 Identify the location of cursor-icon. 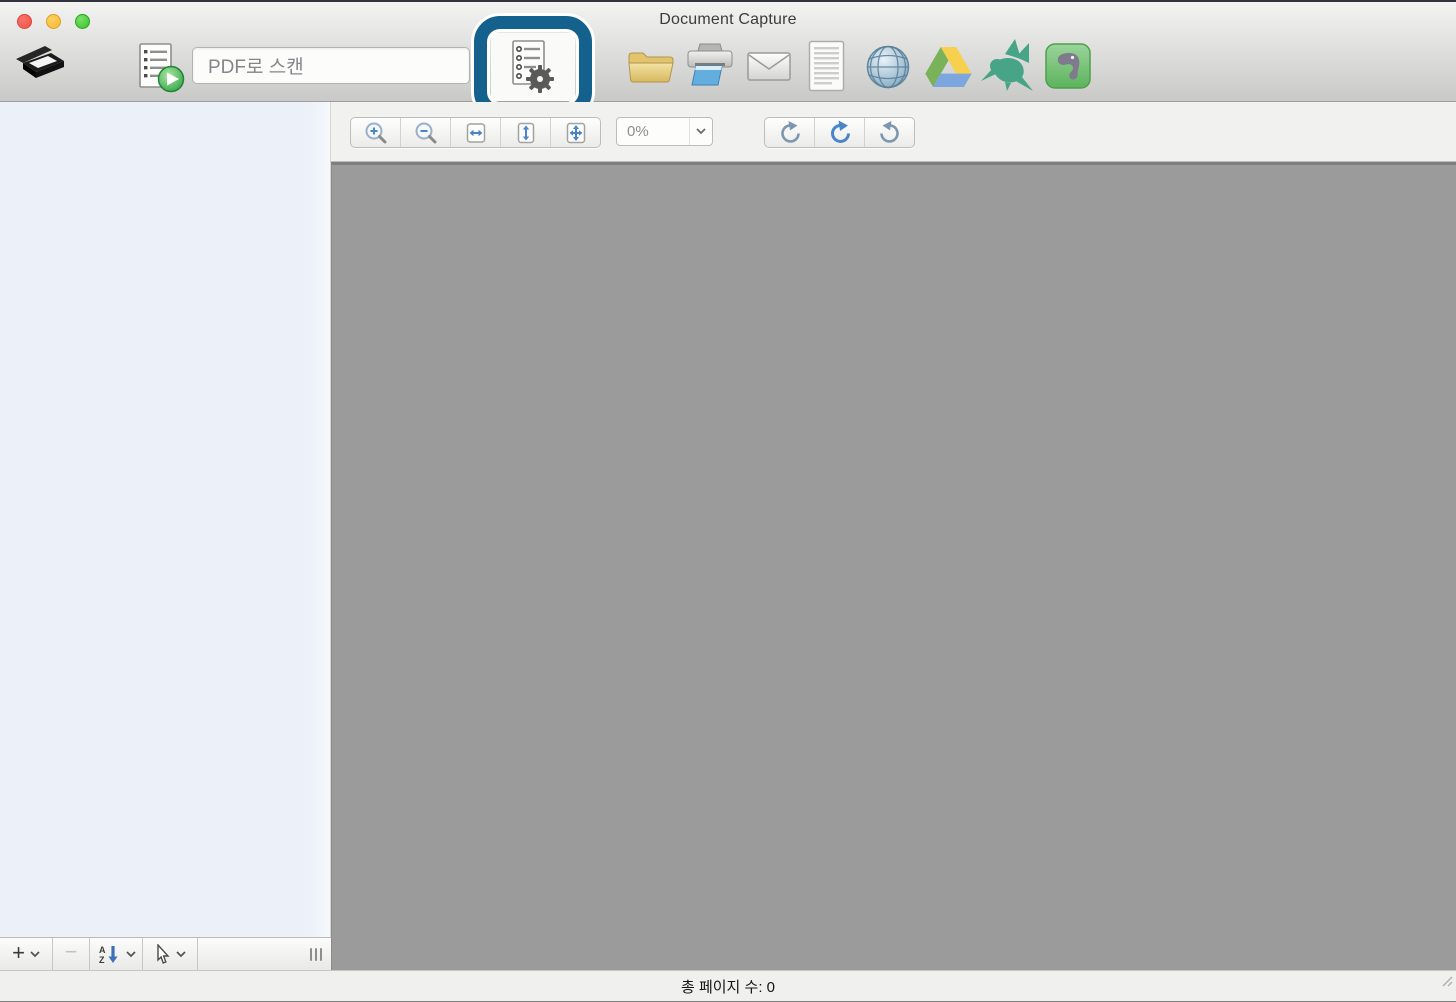
(163, 954).